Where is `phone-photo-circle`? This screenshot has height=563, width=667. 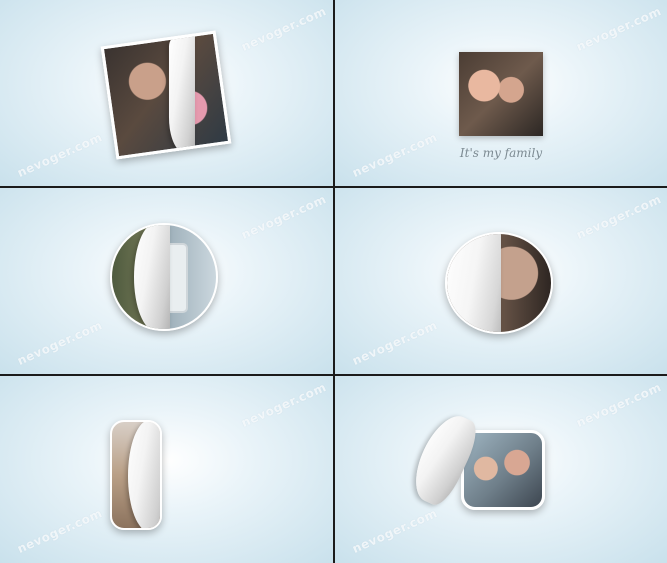
phone-photo-circle is located at coordinates (164, 277).